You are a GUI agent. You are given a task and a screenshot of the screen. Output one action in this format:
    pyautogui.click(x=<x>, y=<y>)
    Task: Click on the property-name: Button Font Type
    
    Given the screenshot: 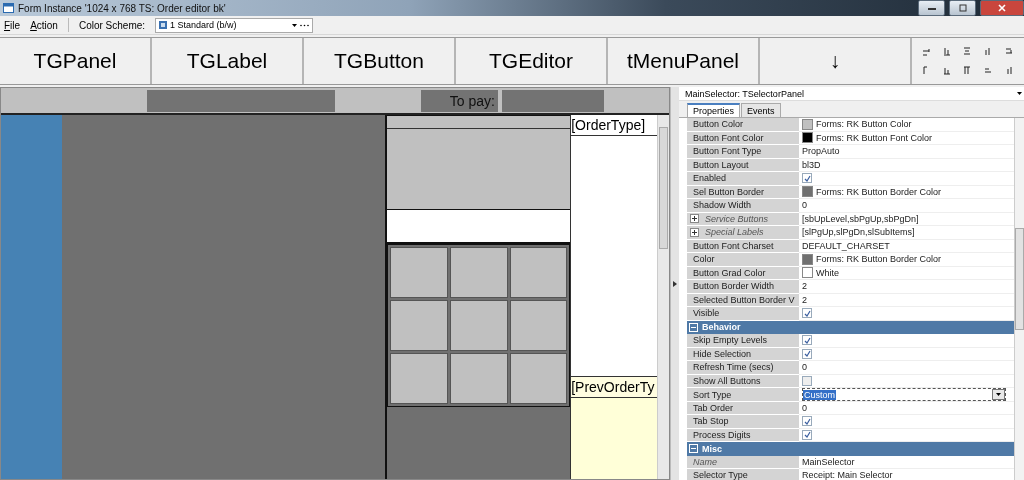 What is the action you would take?
    pyautogui.click(x=743, y=152)
    